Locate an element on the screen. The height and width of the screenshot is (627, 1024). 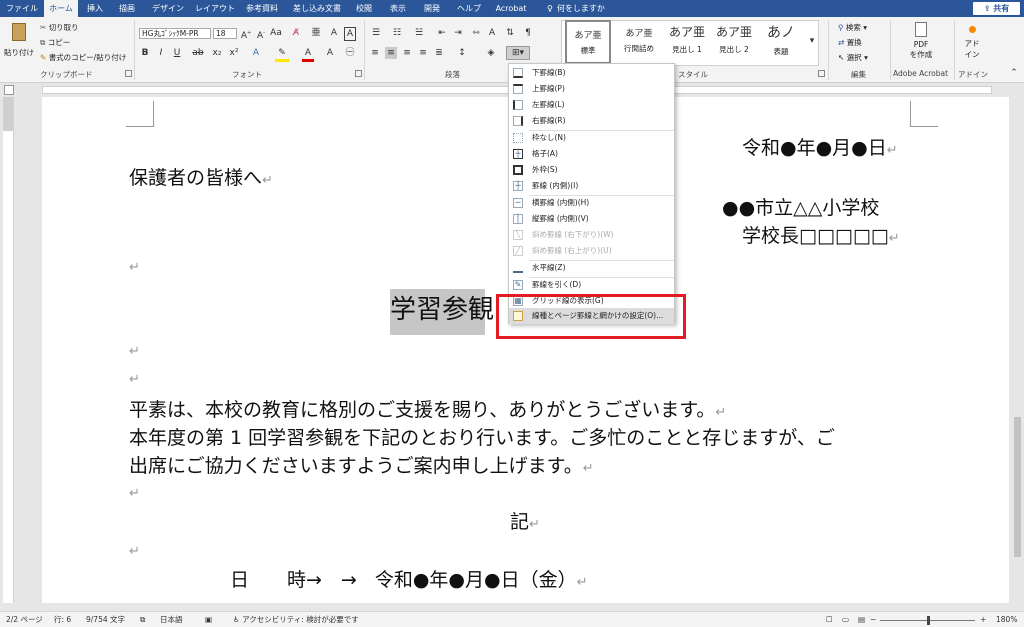
status-language: 日本語 is located at coordinates (171, 619).